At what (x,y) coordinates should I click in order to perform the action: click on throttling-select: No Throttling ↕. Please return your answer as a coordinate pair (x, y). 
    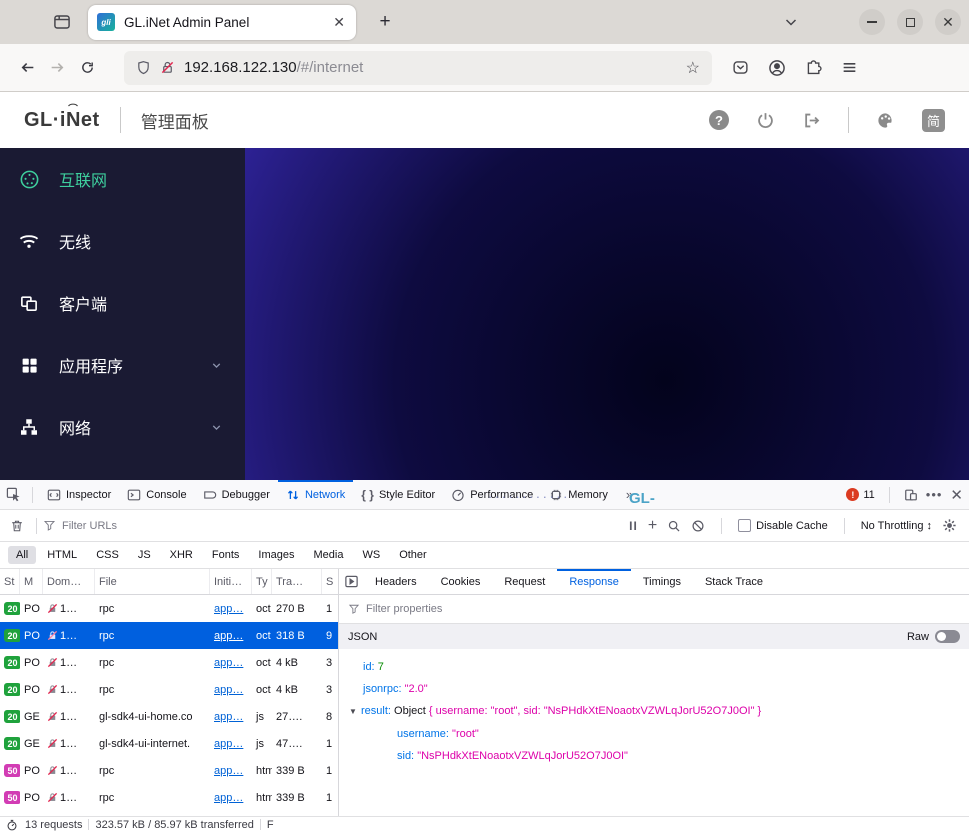
    Looking at the image, I should click on (896, 526).